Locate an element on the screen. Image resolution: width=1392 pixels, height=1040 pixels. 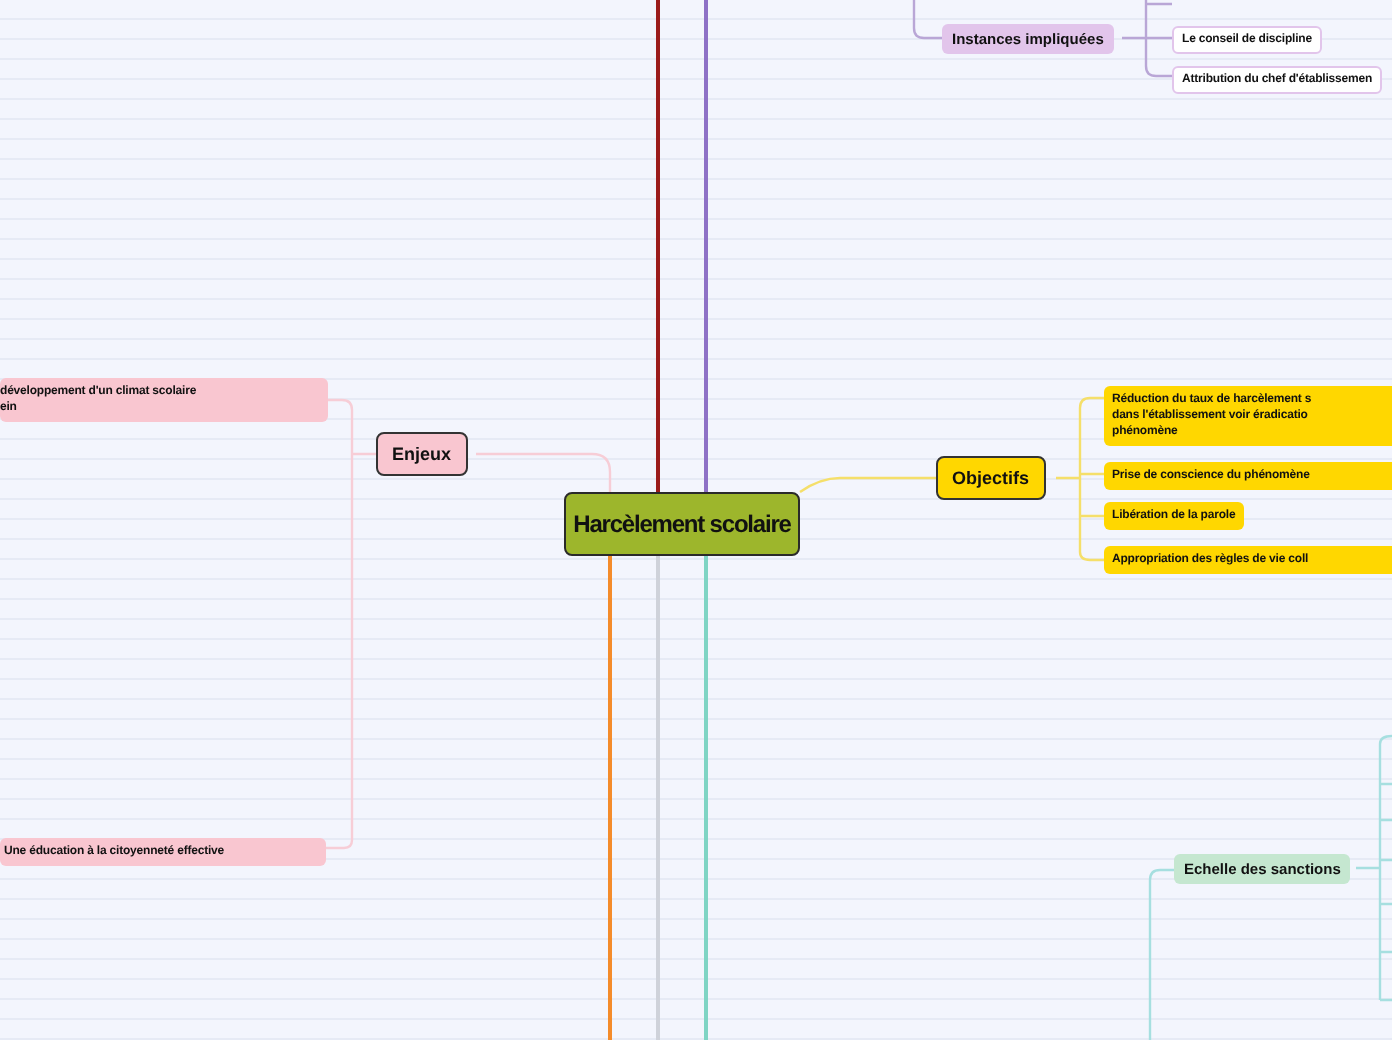
topic-node: Enjeux is located at coordinates (422, 454).